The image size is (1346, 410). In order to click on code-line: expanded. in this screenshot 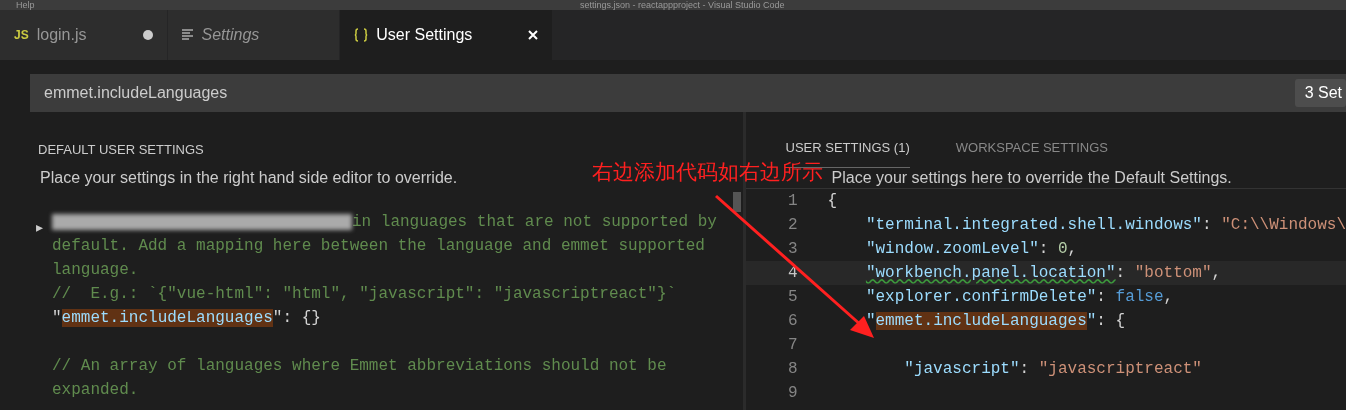, I will do `click(95, 390)`.